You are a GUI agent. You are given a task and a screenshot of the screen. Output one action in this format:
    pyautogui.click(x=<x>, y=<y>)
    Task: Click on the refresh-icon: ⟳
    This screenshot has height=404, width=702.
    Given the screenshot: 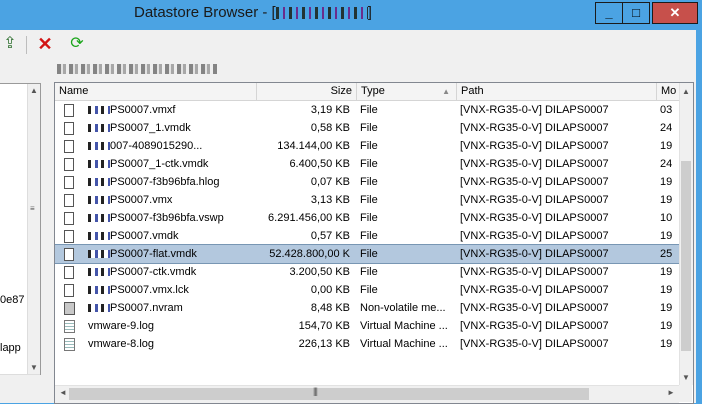 What is the action you would take?
    pyautogui.click(x=77, y=44)
    